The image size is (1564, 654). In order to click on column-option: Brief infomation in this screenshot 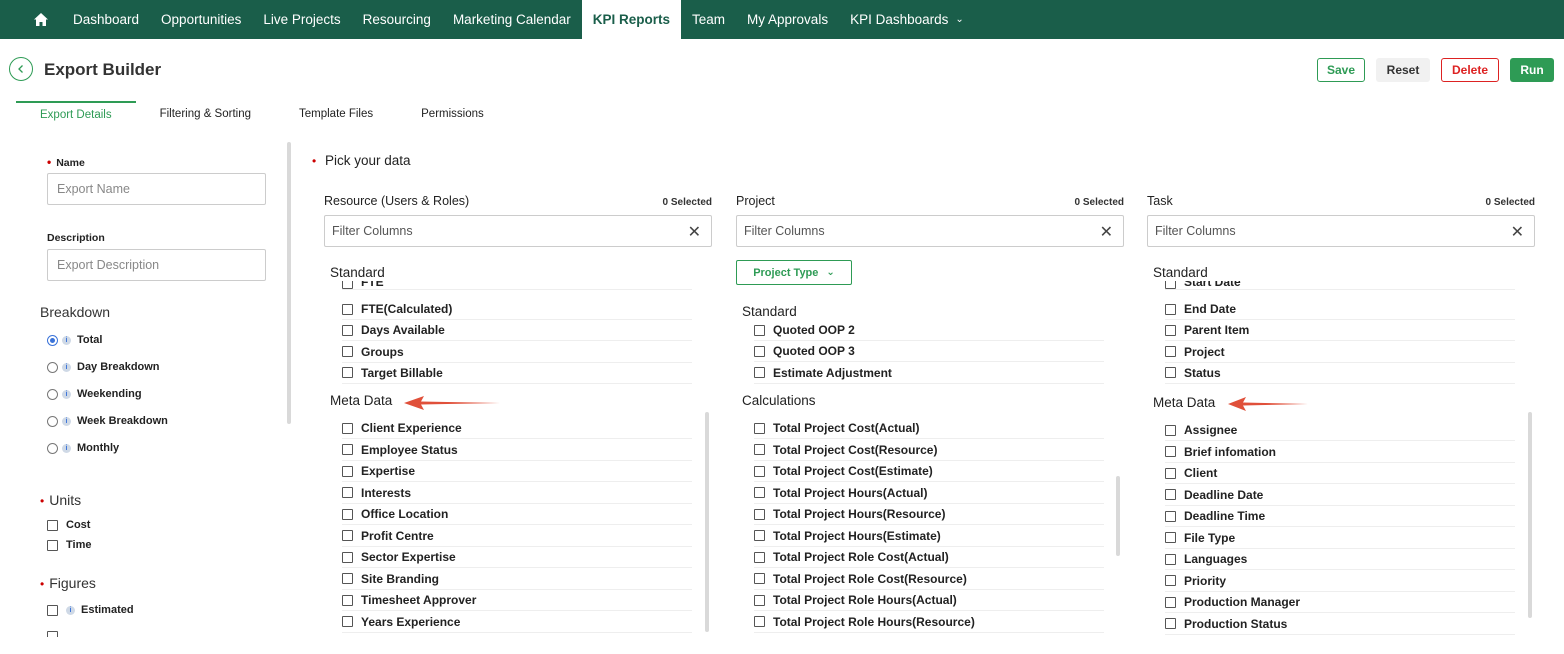, I will do `click(1340, 452)`.